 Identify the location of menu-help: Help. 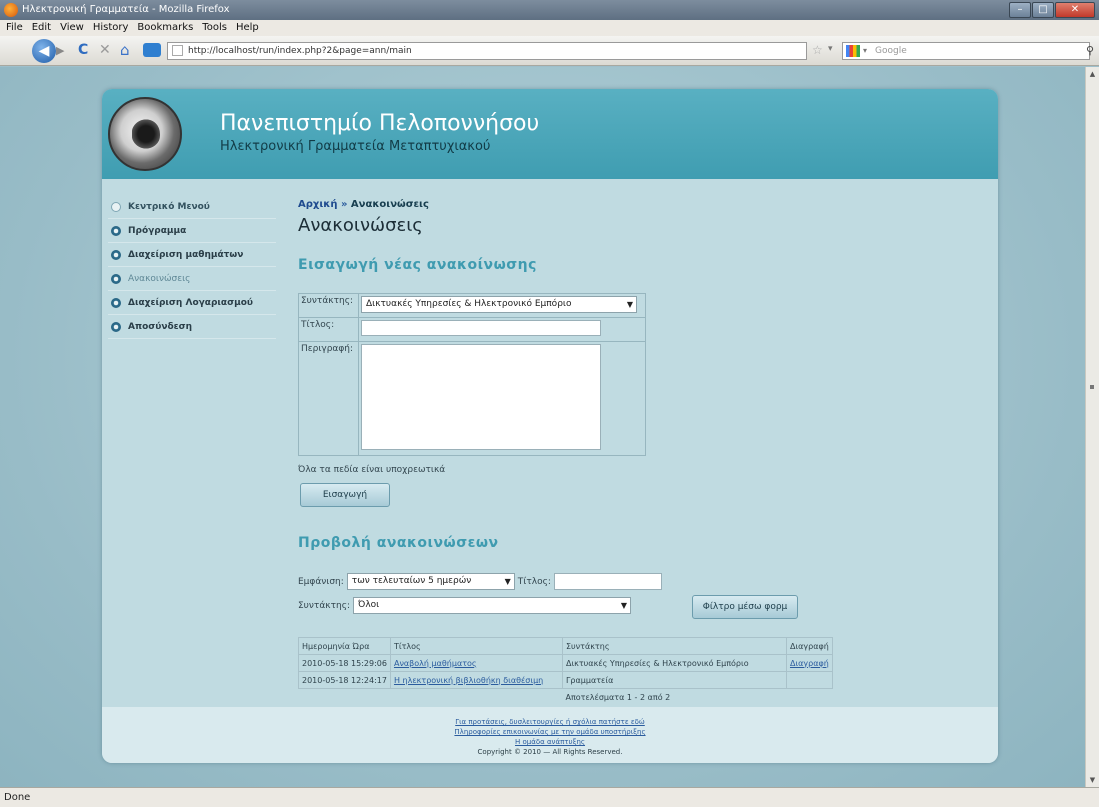
(247, 28).